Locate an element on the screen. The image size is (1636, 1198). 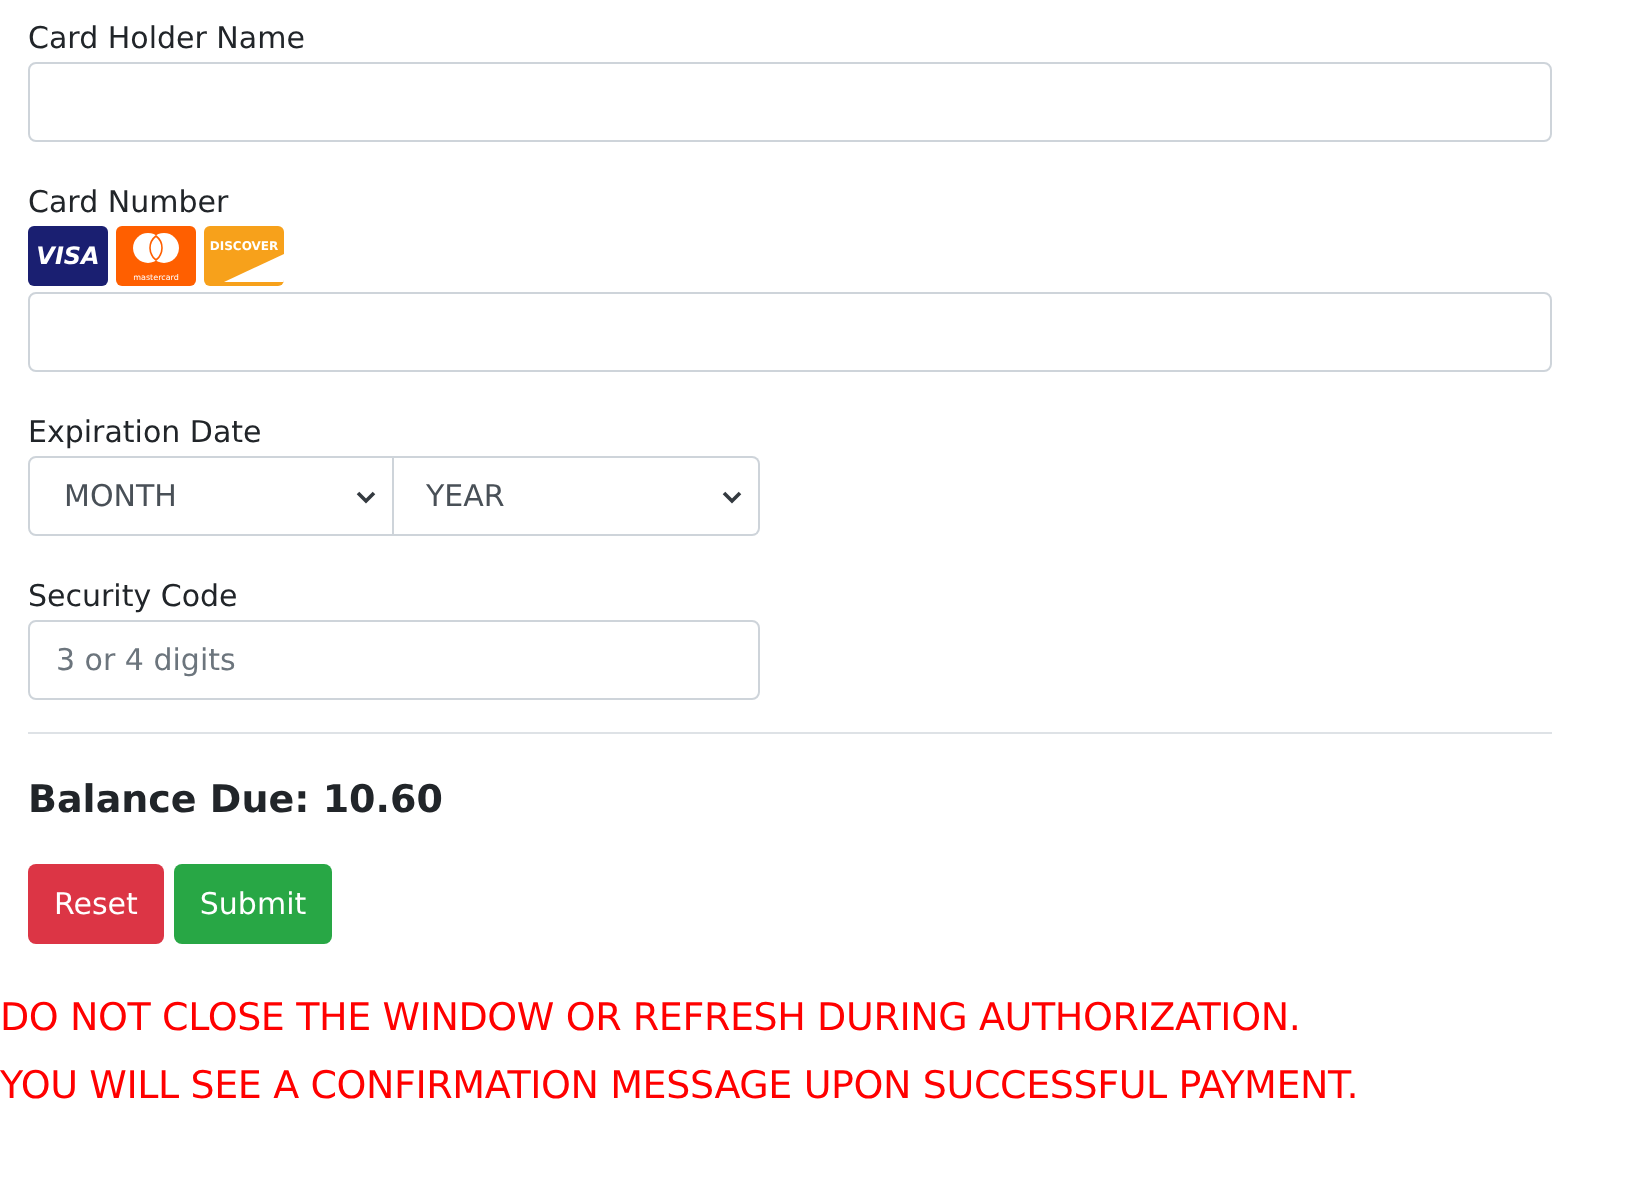
balance-due: Balance Due: 10.60 is located at coordinates (236, 800).